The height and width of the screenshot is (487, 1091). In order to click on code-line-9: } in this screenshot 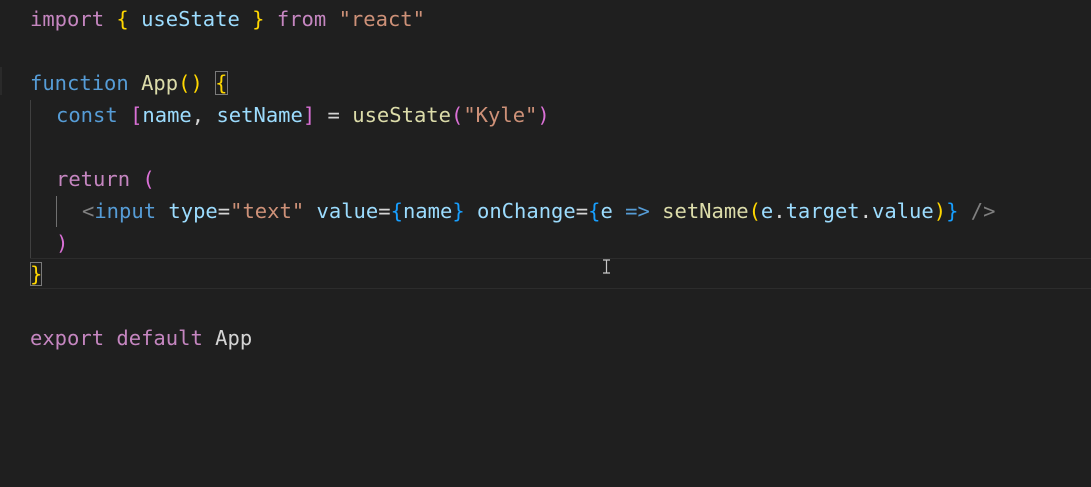, I will do `click(36, 274)`.